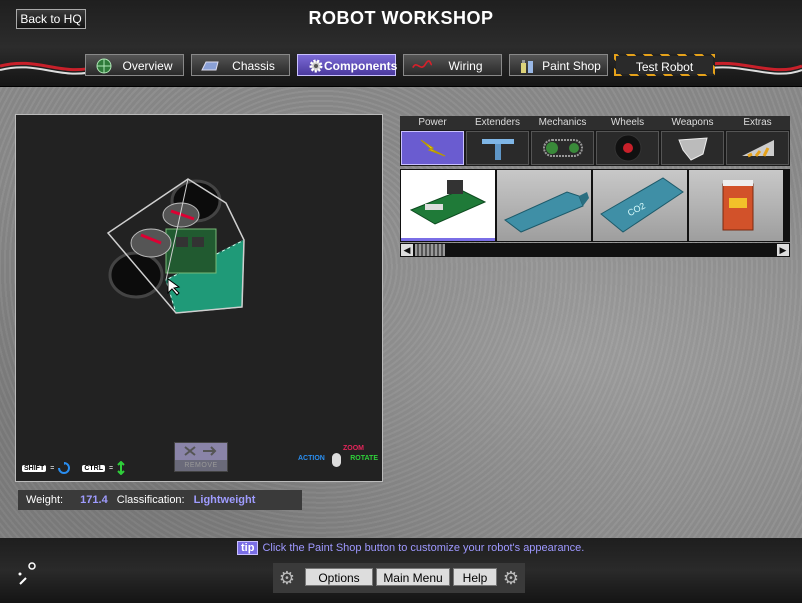 The height and width of the screenshot is (603, 802). Describe the element at coordinates (224, 500) in the screenshot. I see `classification-value: Lightweight` at that location.